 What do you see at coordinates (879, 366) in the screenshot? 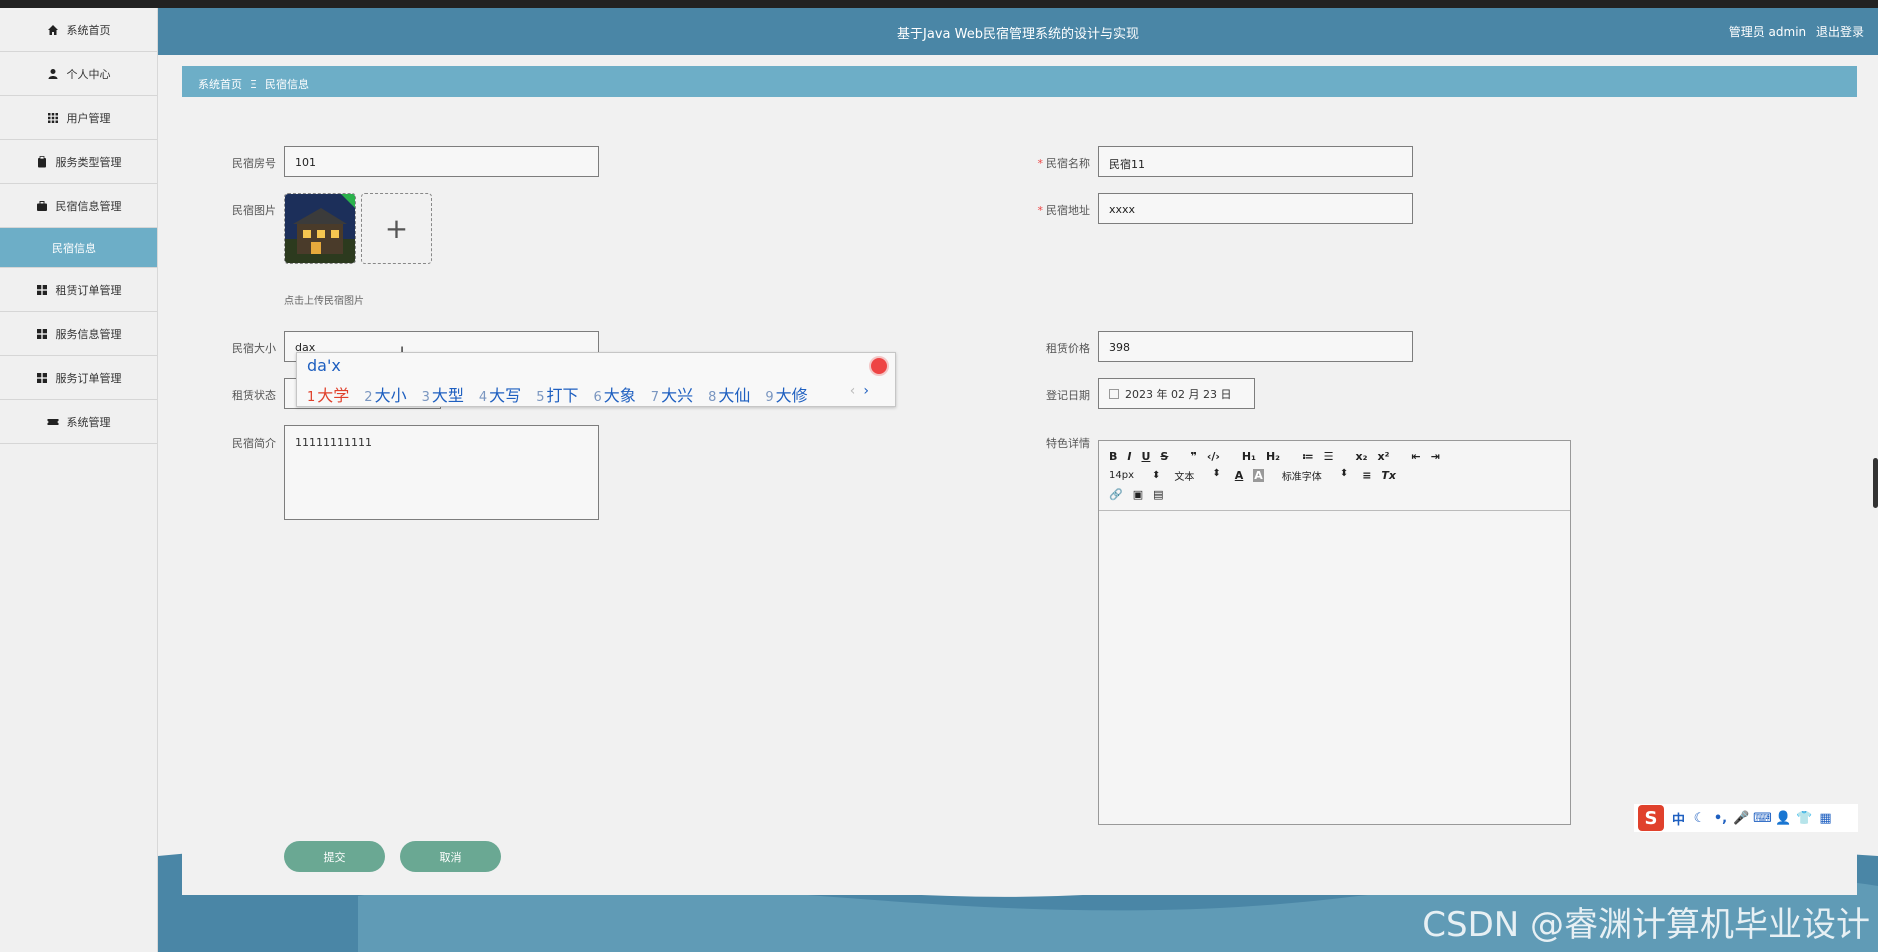
I see `sogou-skin-icon` at bounding box center [879, 366].